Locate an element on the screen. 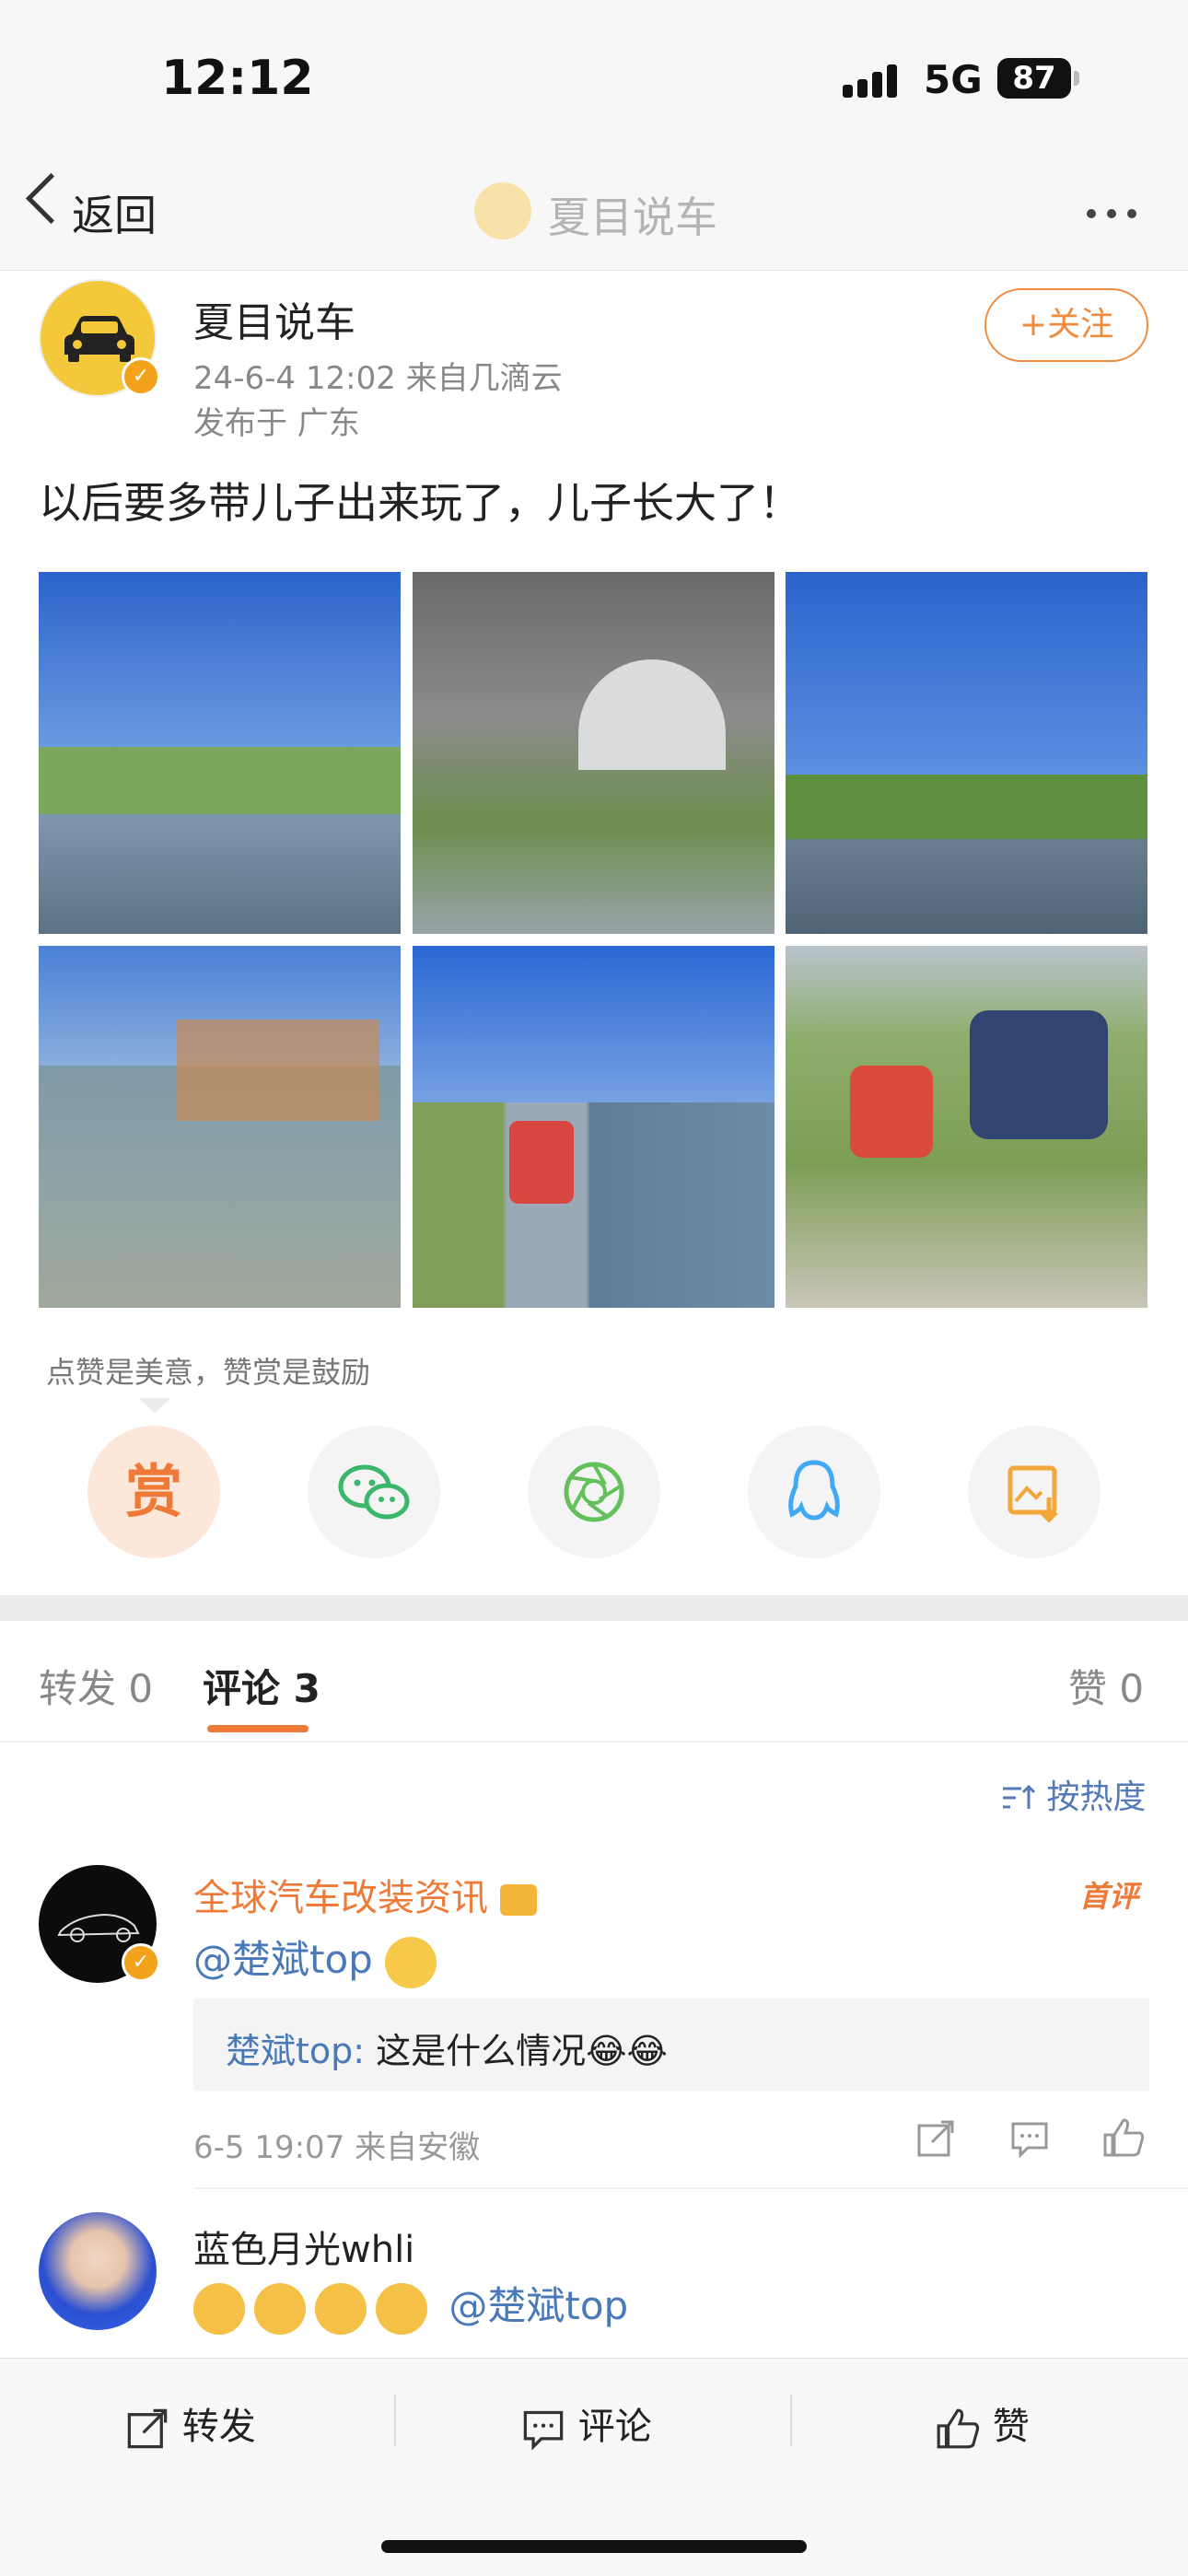 The height and width of the screenshot is (2576, 1188). car-icon is located at coordinates (99, 339).